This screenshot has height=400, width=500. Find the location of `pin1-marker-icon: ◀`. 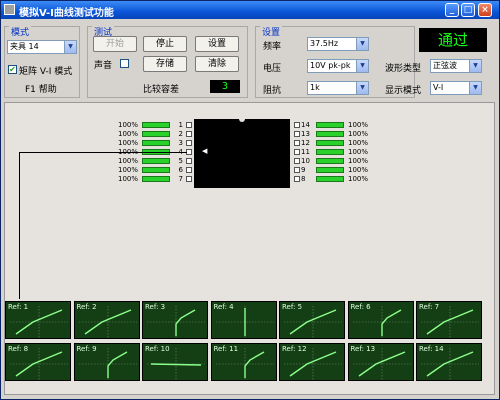

pin1-marker-icon: ◀ is located at coordinates (205, 151).